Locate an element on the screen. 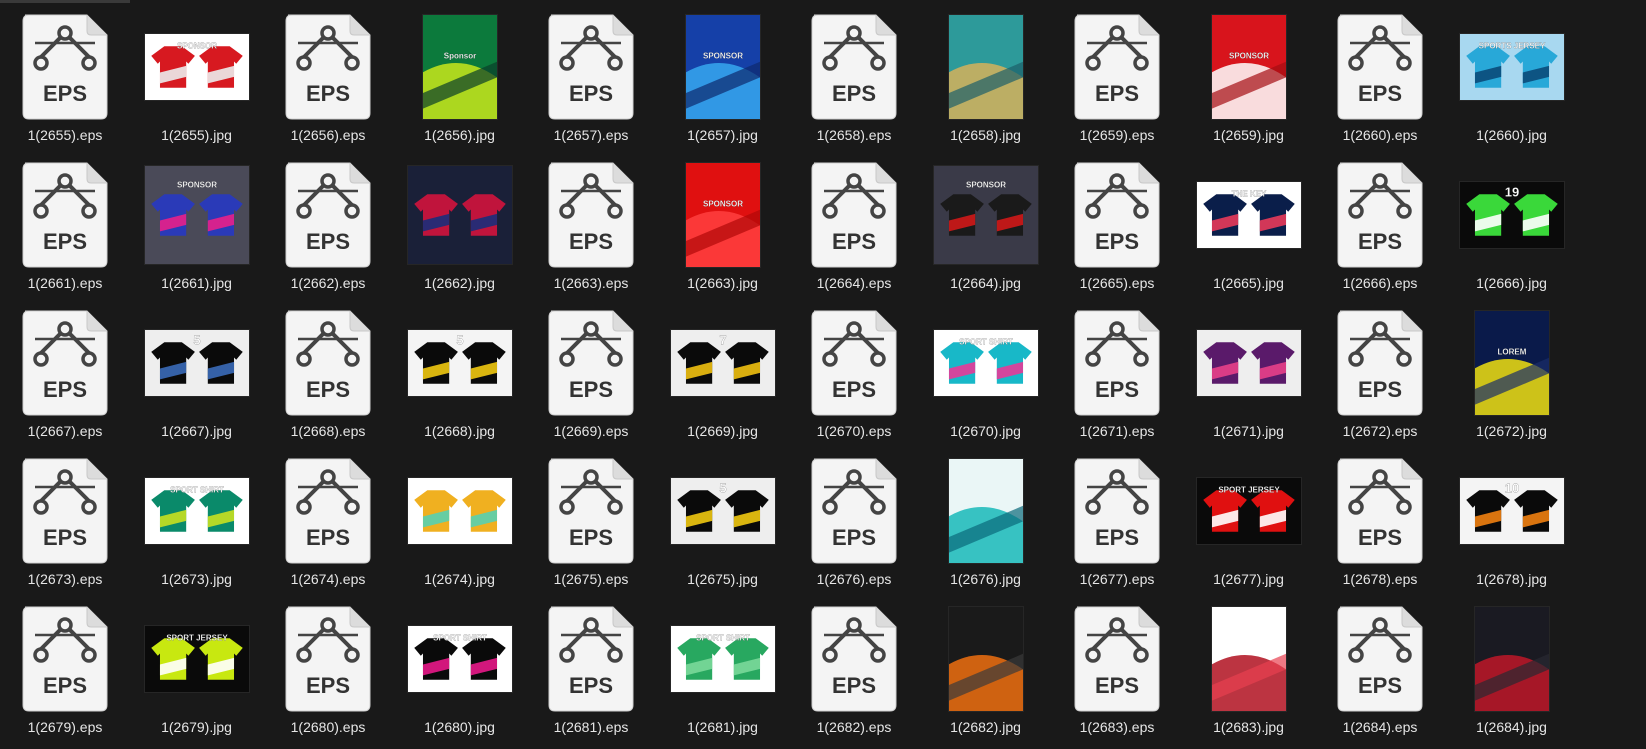 The image size is (1646, 749). jpg-file-item: THE KEY 1(2665).jpg is located at coordinates (1249, 224).